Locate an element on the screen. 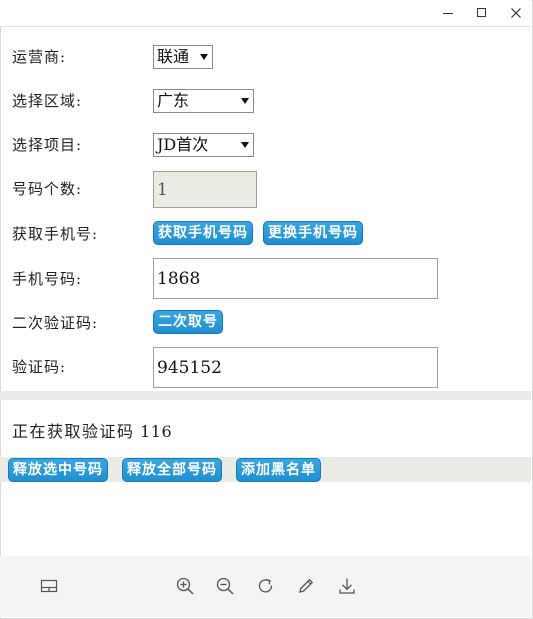  release-selected-button: 释放选中号码 is located at coordinates (58, 470).